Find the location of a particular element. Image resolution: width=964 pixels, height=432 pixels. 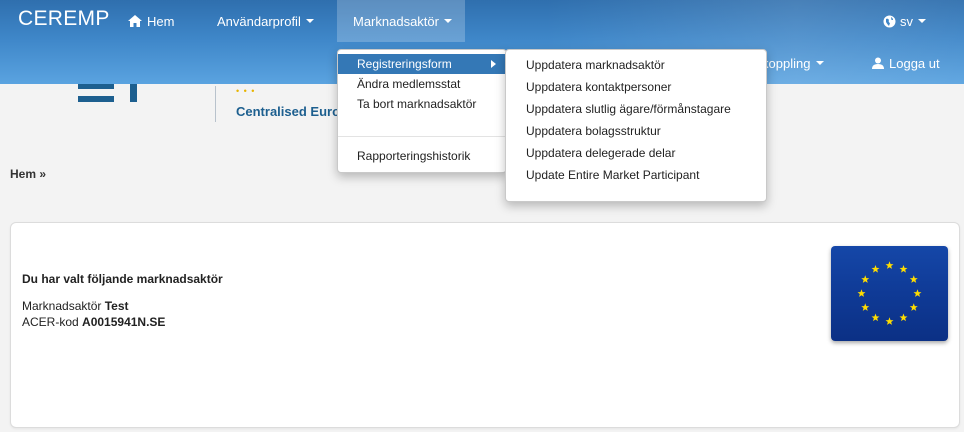

logo-stars: • • • is located at coordinates (246, 91).